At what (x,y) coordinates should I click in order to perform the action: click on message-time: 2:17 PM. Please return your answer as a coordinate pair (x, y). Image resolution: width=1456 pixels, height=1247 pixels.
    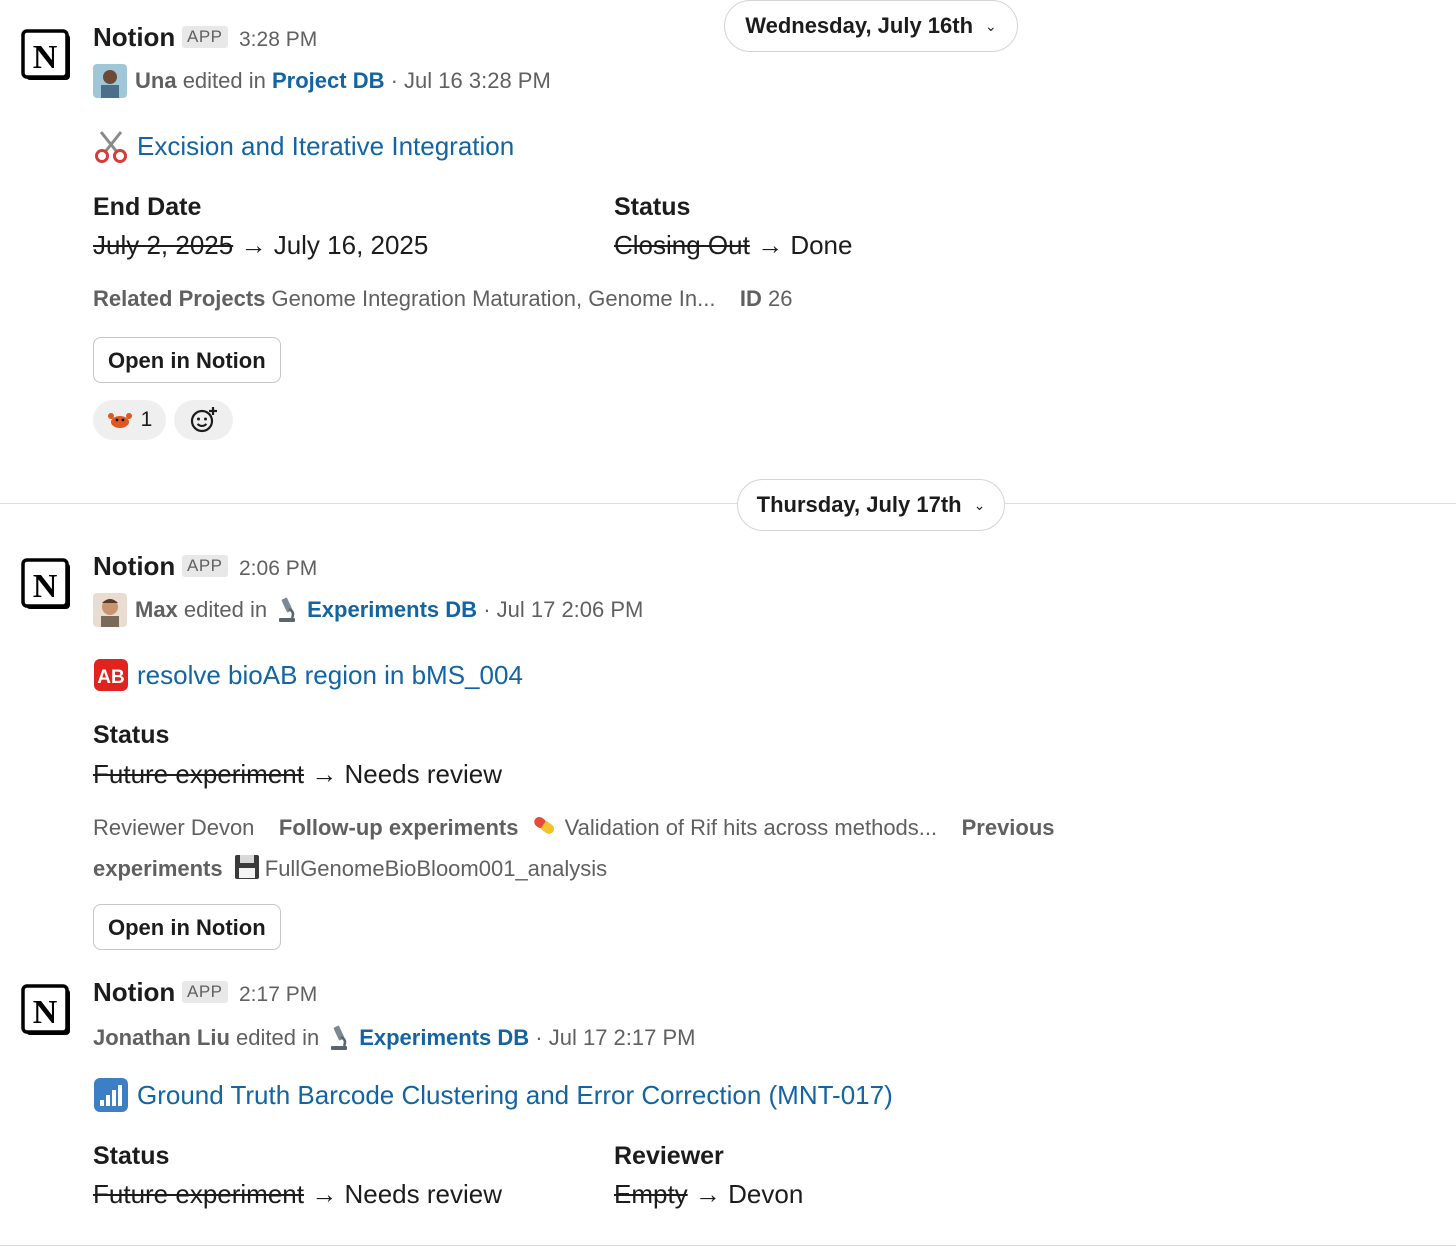
    Looking at the image, I should click on (278, 995).